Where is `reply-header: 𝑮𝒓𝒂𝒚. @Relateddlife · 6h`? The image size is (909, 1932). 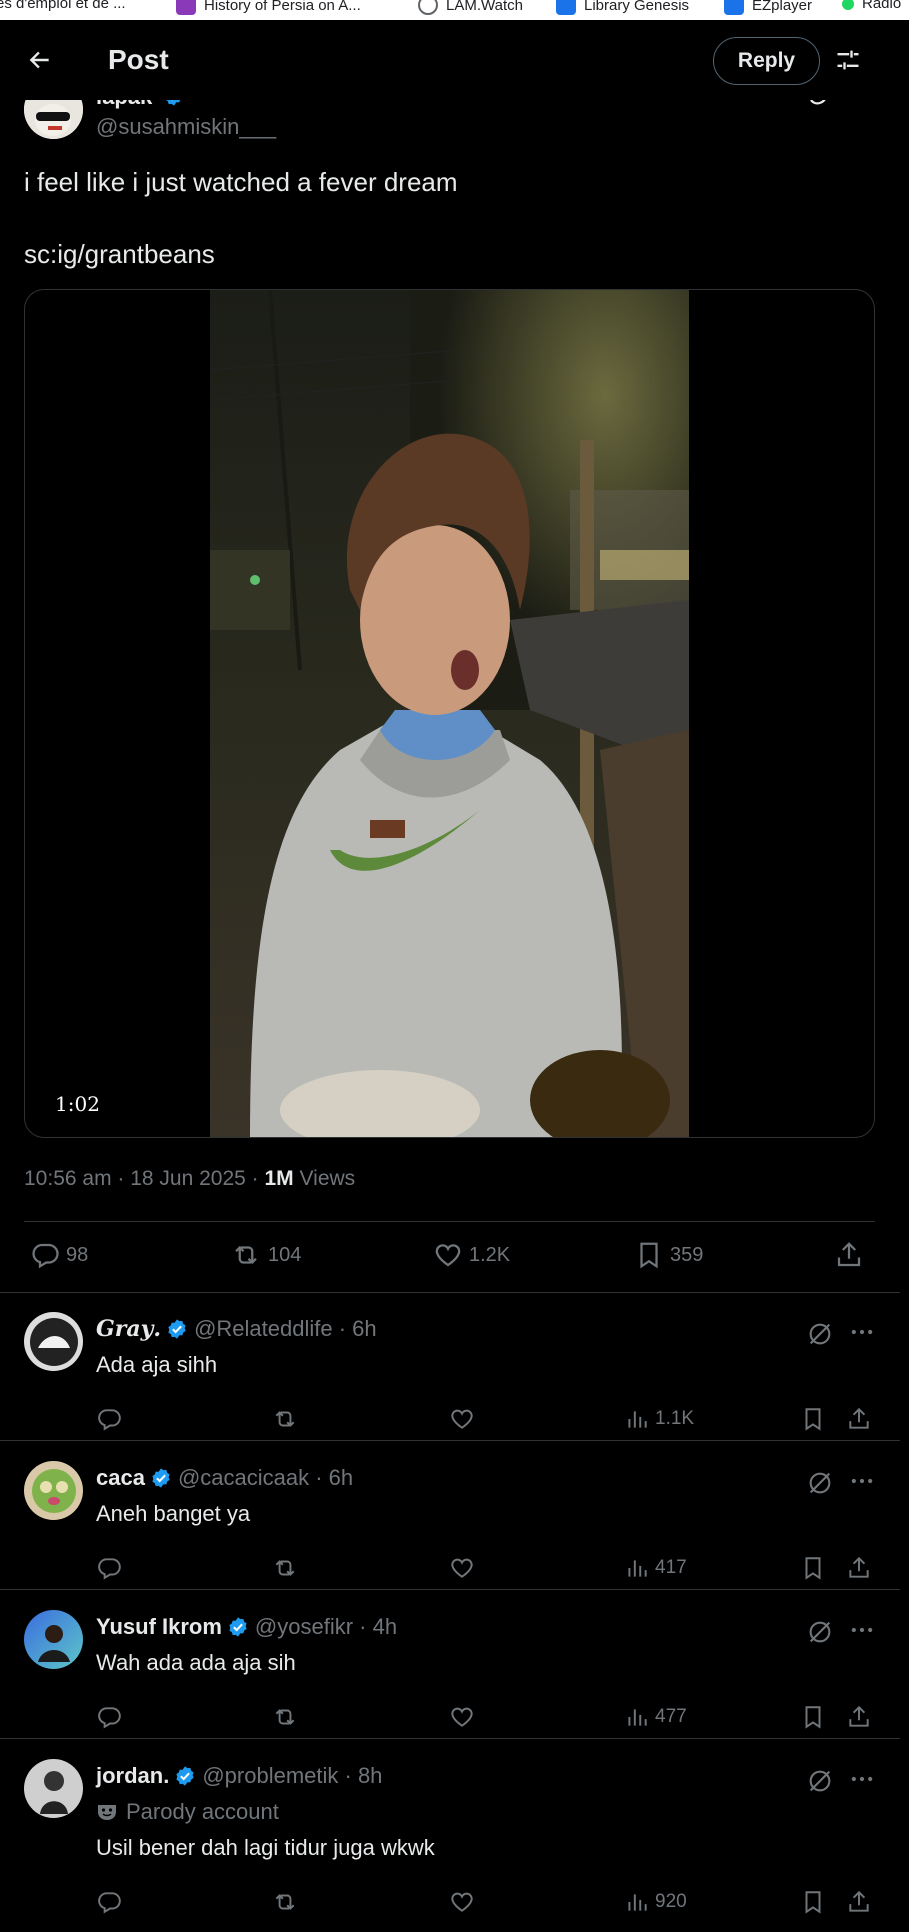 reply-header: 𝑮𝒓𝒂𝒚. @Relateddlife · 6h is located at coordinates (236, 1329).